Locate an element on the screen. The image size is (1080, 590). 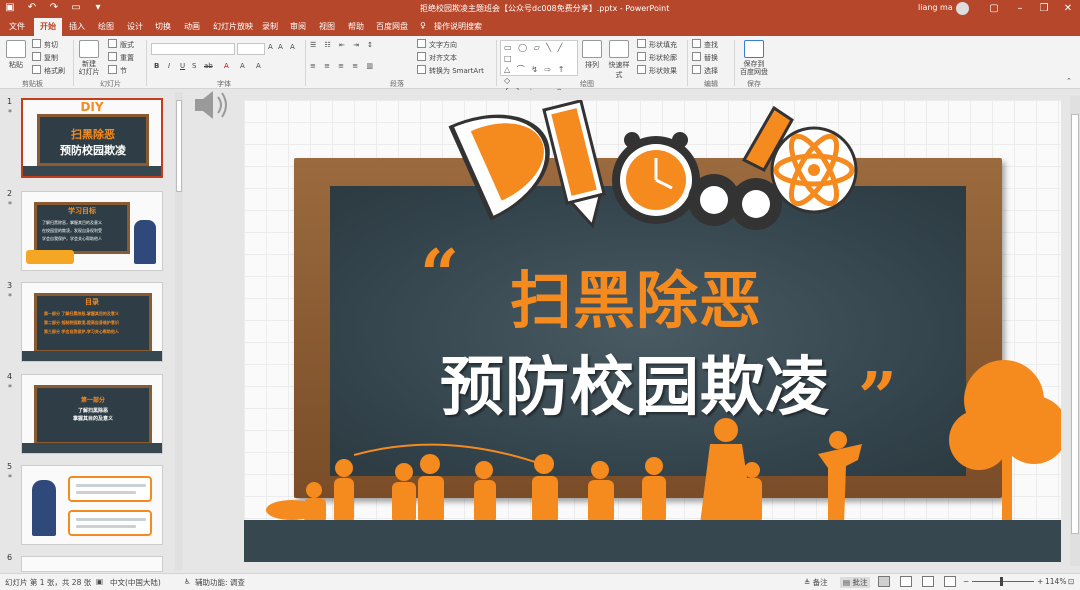
user-name: liang ma is located at coordinates (935, 7).